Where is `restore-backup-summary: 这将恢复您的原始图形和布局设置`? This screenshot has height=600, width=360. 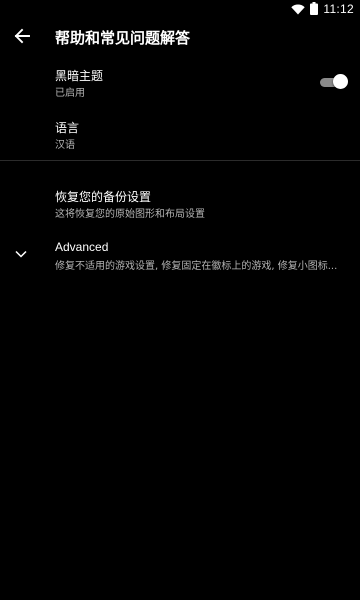
restore-backup-summary: 这将恢复您的原始图形和布局设置 is located at coordinates (130, 214).